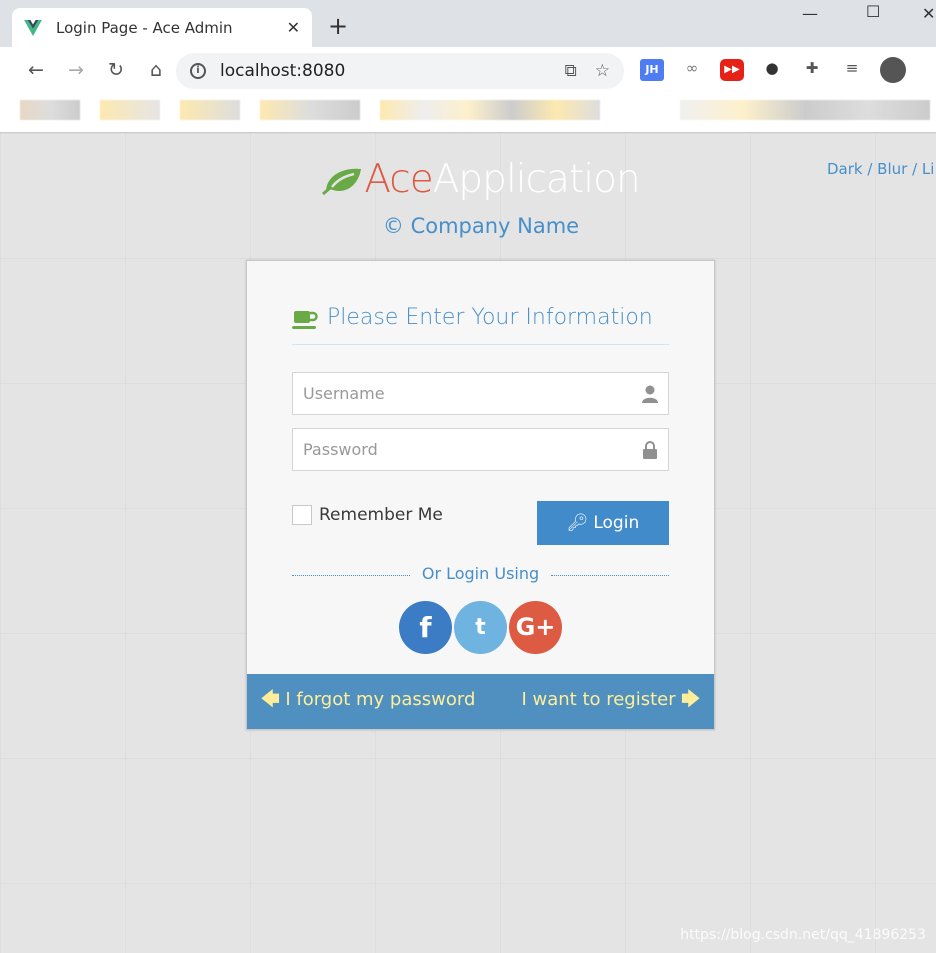 The width and height of the screenshot is (936, 953). Describe the element at coordinates (367, 515) in the screenshot. I see `remember-me: Remember Me` at that location.